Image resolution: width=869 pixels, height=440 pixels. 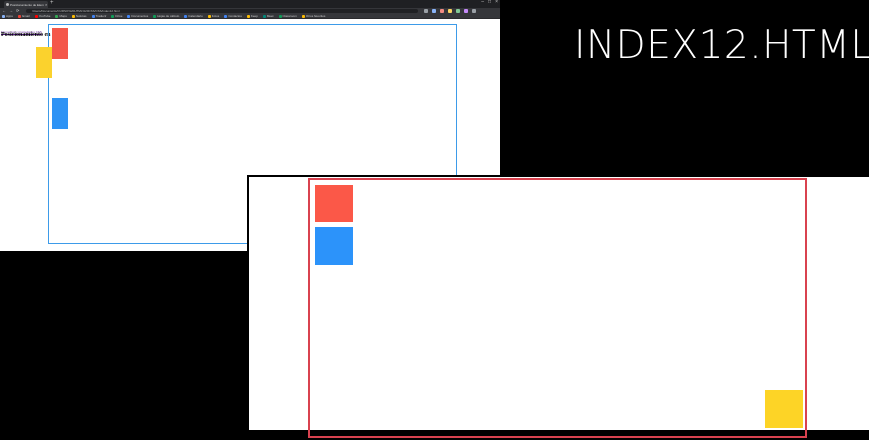 I want to click on red-box, so click(x=60, y=43).